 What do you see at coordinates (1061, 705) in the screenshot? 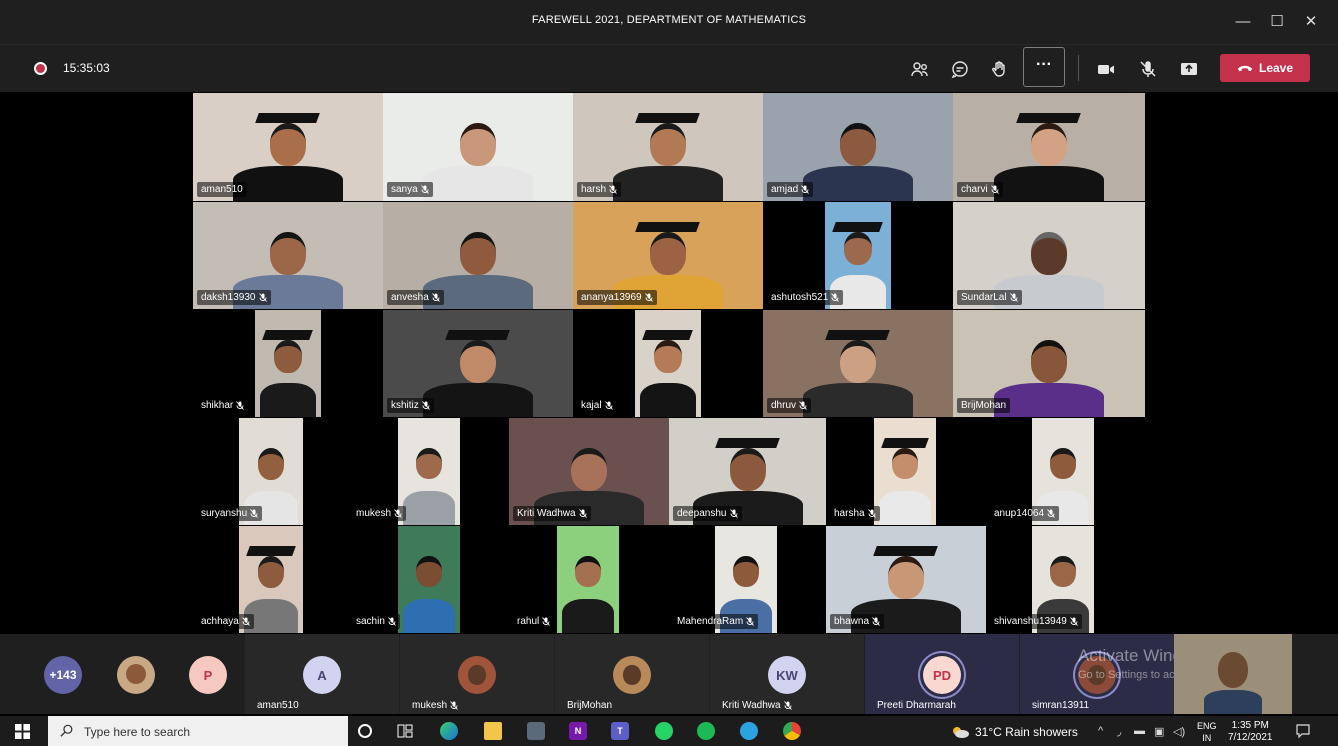
I see `strip-name-text: simran13911` at bounding box center [1061, 705].